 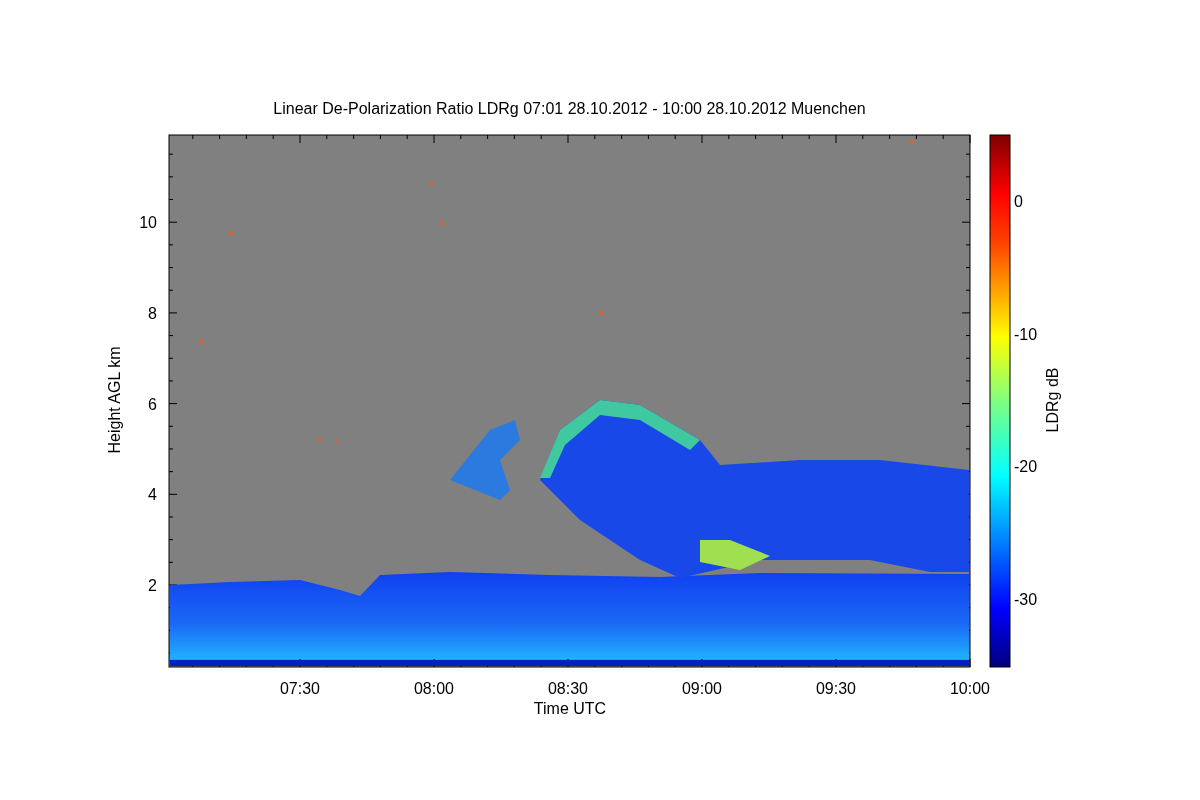 What do you see at coordinates (152, 495) in the screenshot?
I see `y-tick-label: 4` at bounding box center [152, 495].